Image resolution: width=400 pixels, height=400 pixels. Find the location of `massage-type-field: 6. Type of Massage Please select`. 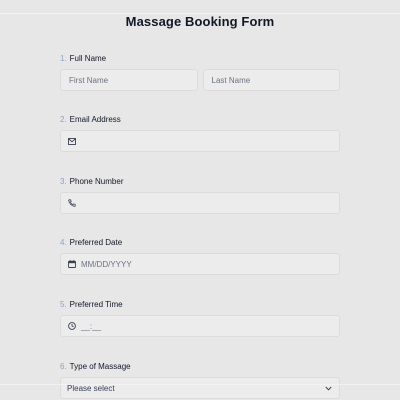

massage-type-field: 6. Type of Massage Please select is located at coordinates (200, 380).